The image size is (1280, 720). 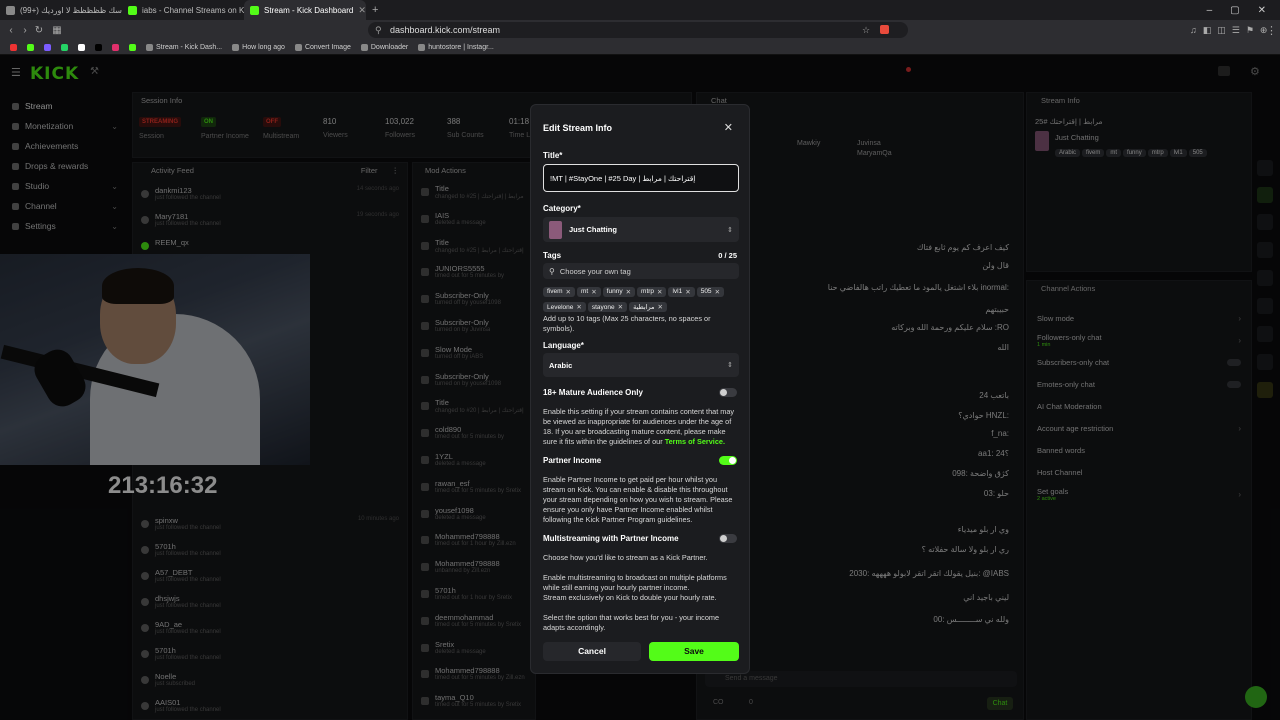 What do you see at coordinates (183, 10) in the screenshot?
I see `browser-tab: iabs - Channel Streams on Kick: View✕` at bounding box center [183, 10].